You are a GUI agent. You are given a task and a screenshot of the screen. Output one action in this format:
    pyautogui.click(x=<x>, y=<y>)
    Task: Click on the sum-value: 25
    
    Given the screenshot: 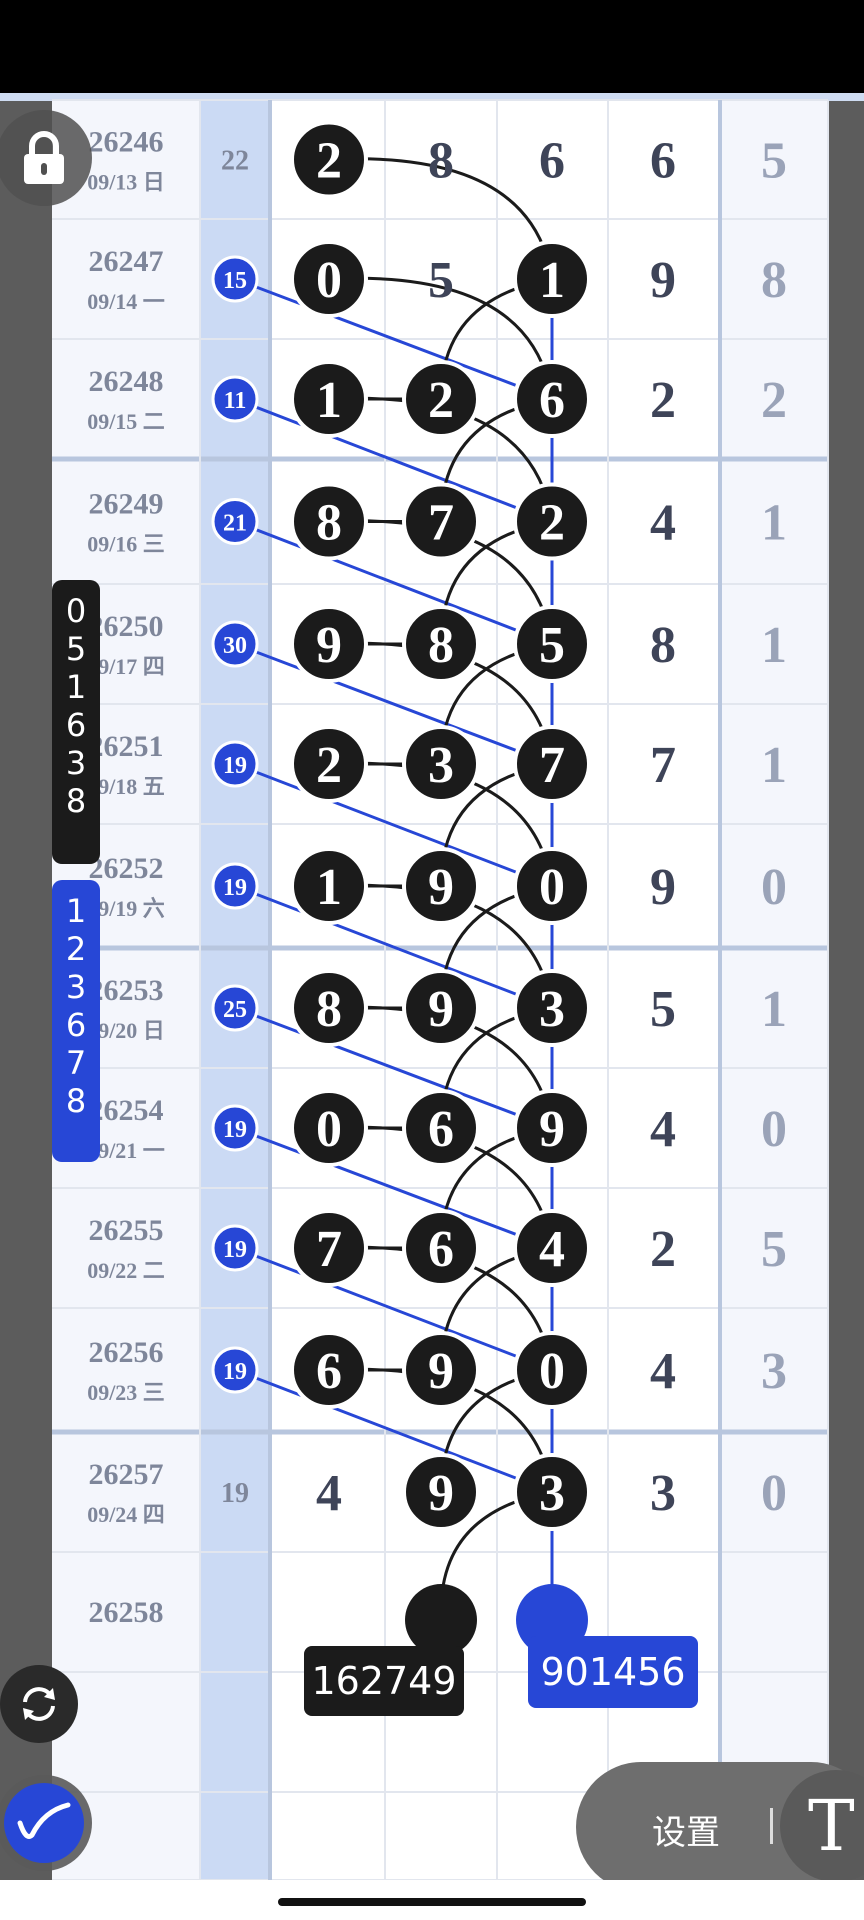 What is the action you would take?
    pyautogui.click(x=235, y=1010)
    